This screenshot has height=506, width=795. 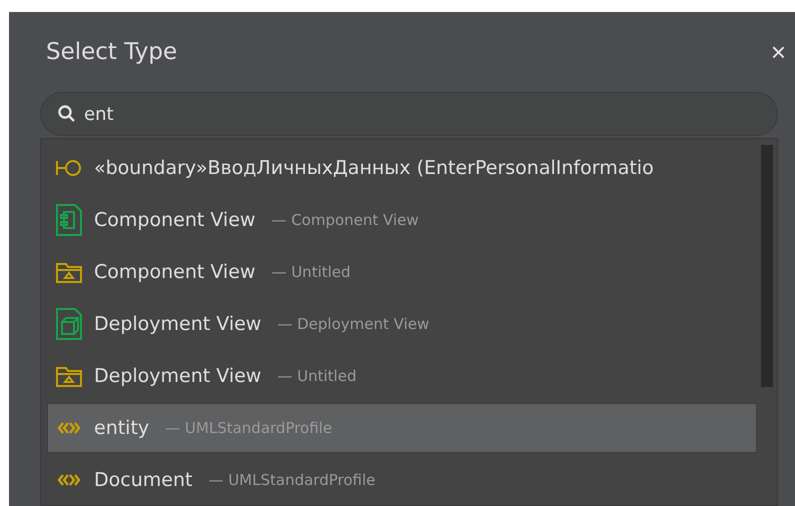 What do you see at coordinates (67, 114) in the screenshot?
I see `search-icon` at bounding box center [67, 114].